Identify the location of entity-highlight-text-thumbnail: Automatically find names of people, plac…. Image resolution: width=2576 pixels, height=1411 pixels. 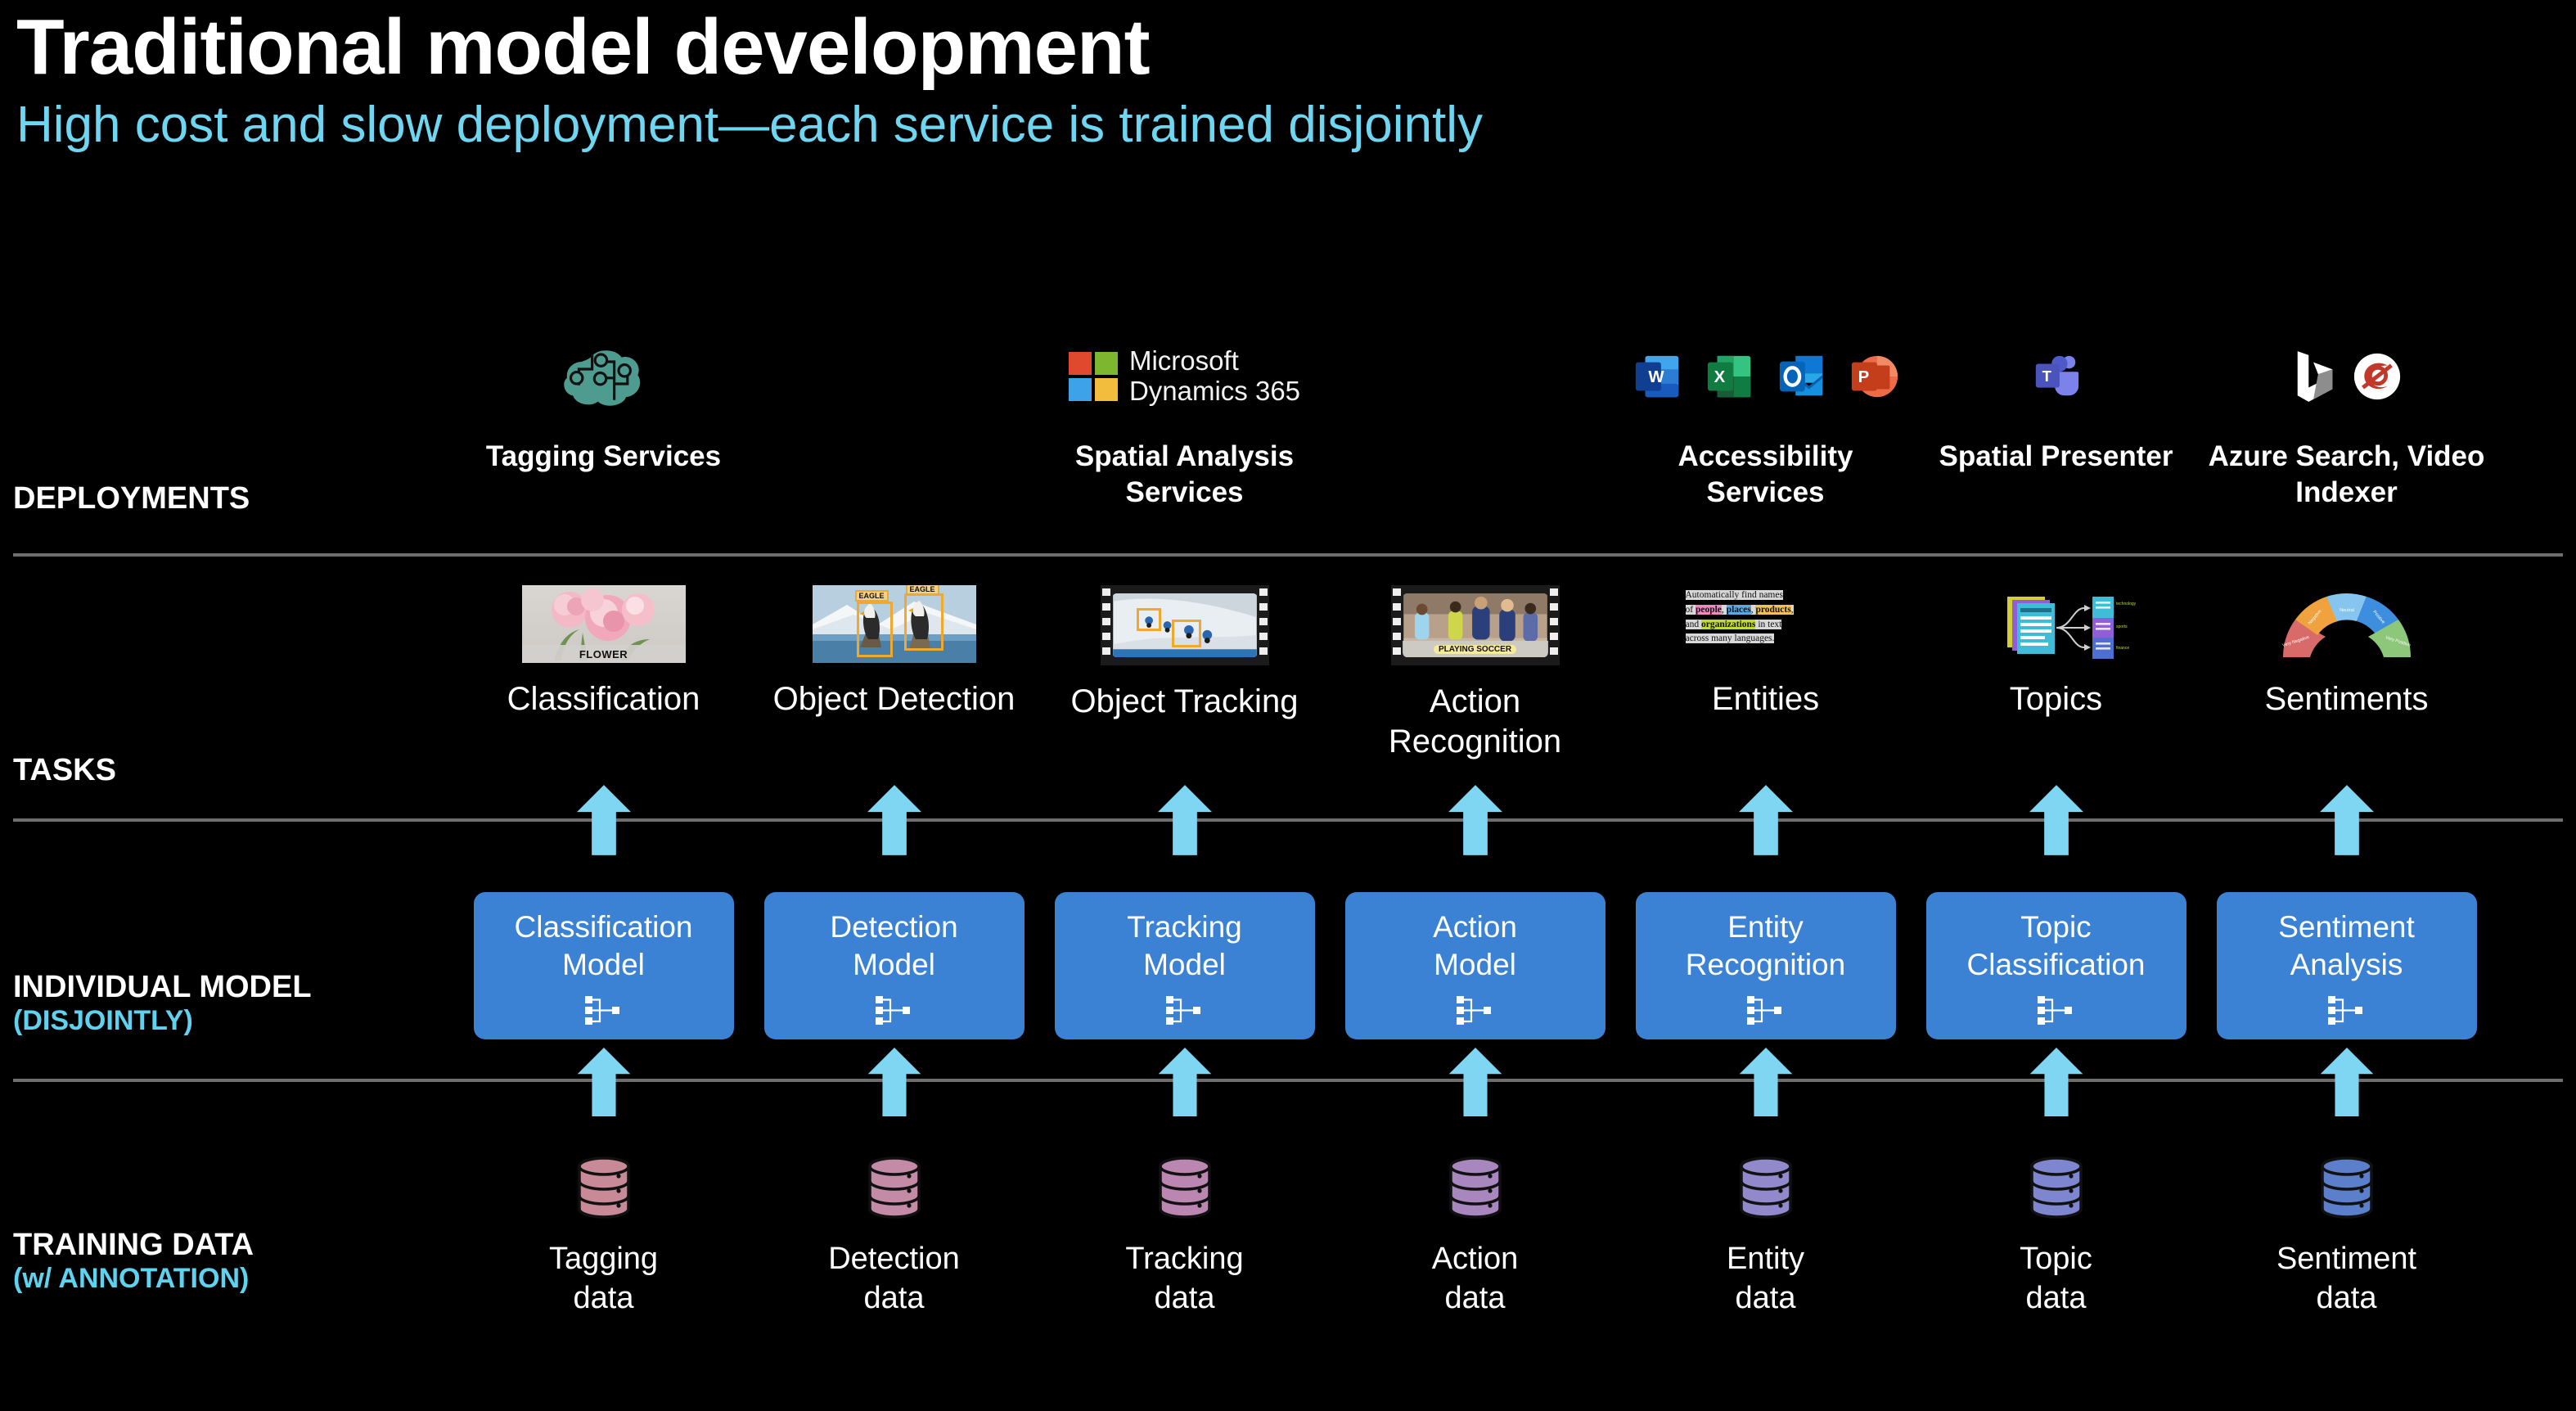
(1765, 624).